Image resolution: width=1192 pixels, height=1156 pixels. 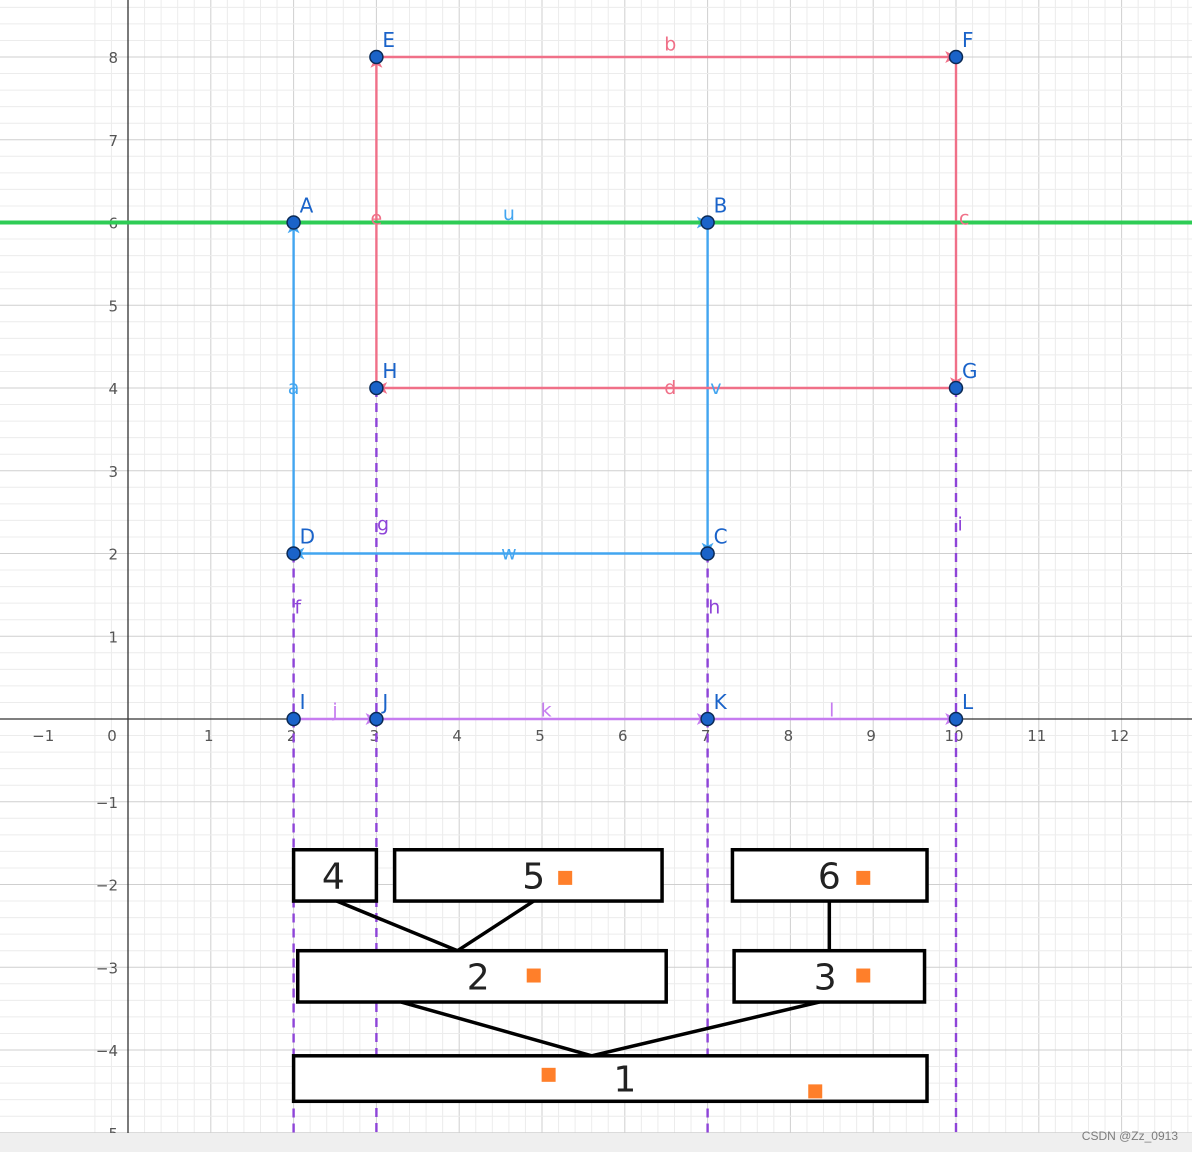 What do you see at coordinates (546, 711) in the screenshot?
I see `vector-label-k: k` at bounding box center [546, 711].